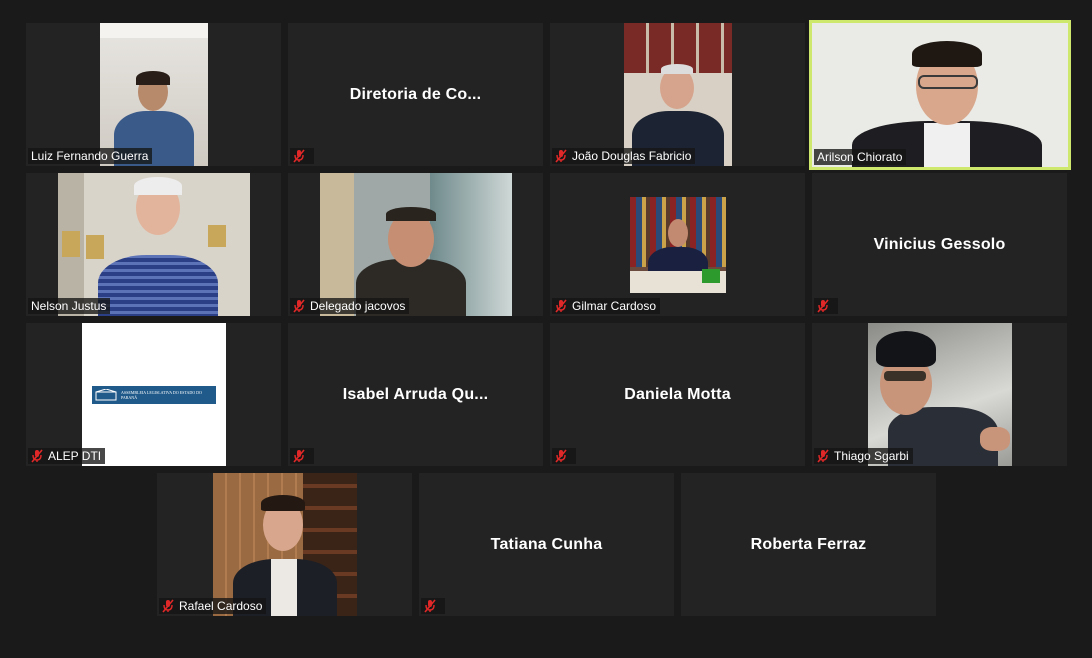  I want to click on participant-name: João Douglas Fabricio, so click(632, 156).